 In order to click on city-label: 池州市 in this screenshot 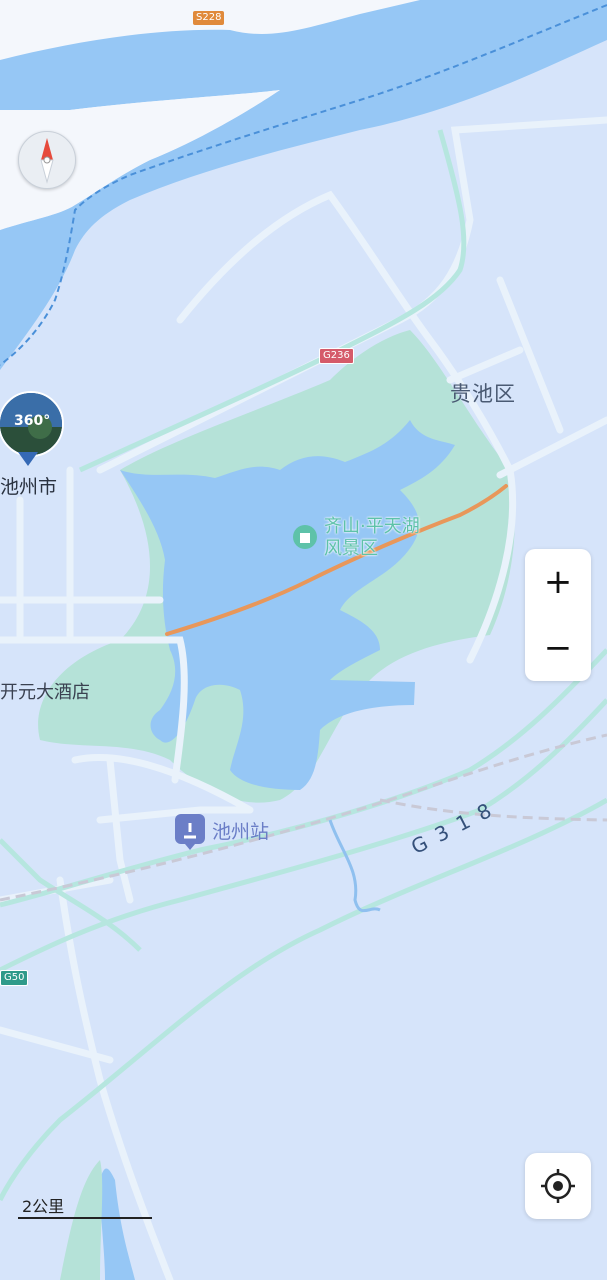, I will do `click(29, 487)`.